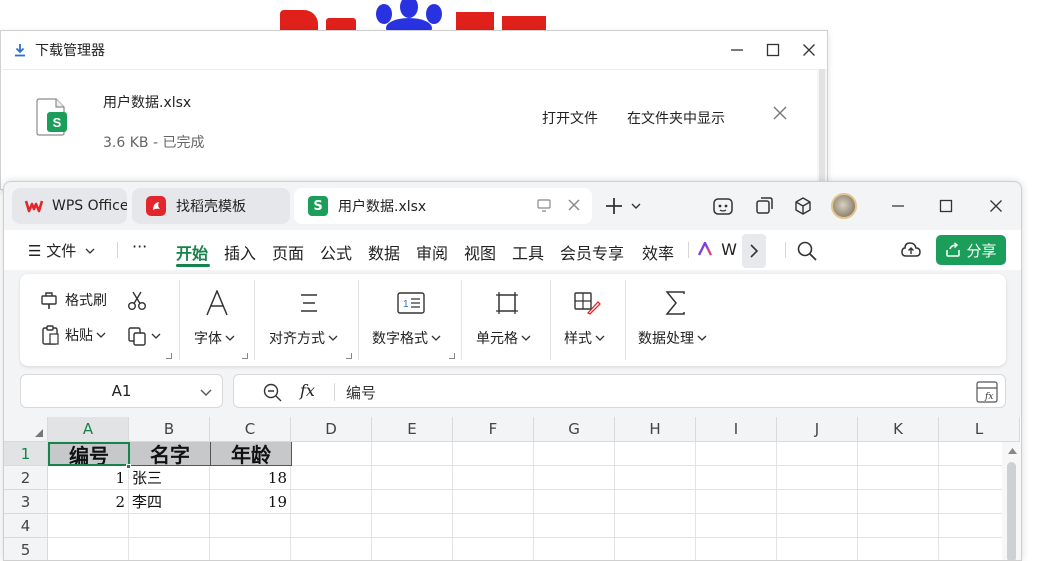  Describe the element at coordinates (414, 120) in the screenshot. I see `download-list-item: S 用户数据.xlsx 3.6 KB - 已完成 打开文件 在文件夹中显示` at that location.